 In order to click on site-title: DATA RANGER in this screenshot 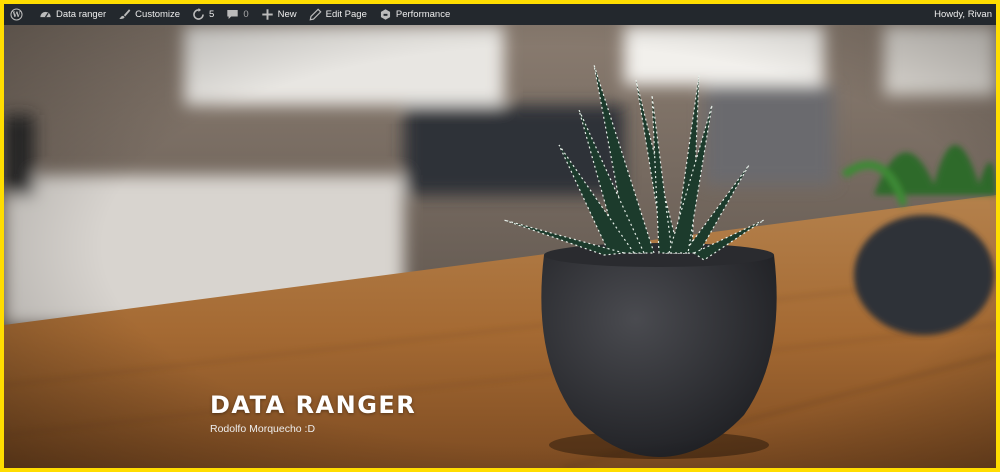, I will do `click(313, 405)`.